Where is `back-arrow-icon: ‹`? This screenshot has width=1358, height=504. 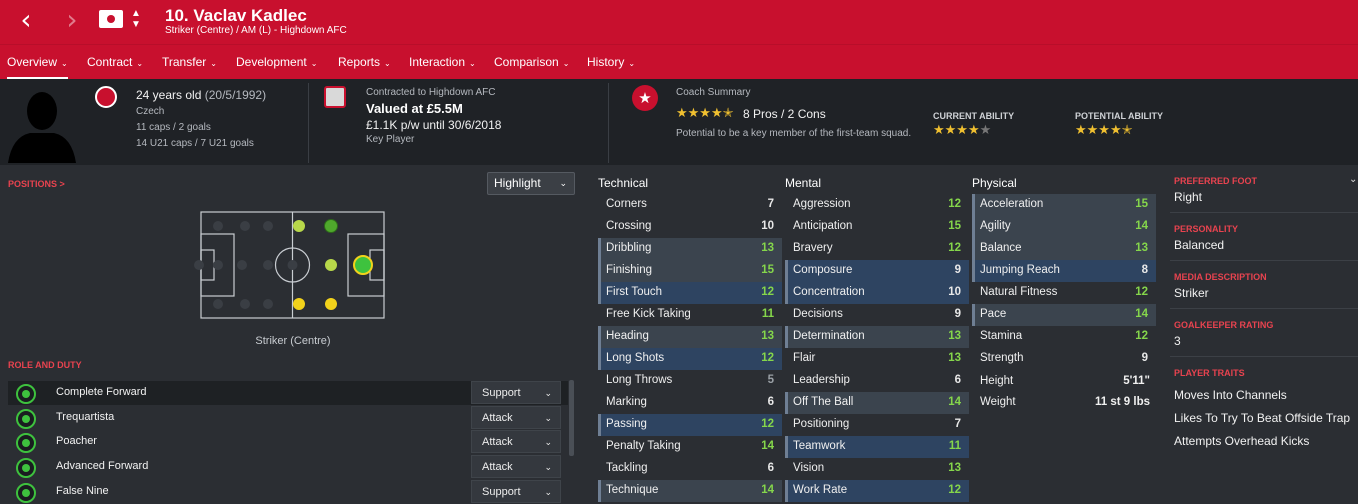 back-arrow-icon: ‹ is located at coordinates (26, 20).